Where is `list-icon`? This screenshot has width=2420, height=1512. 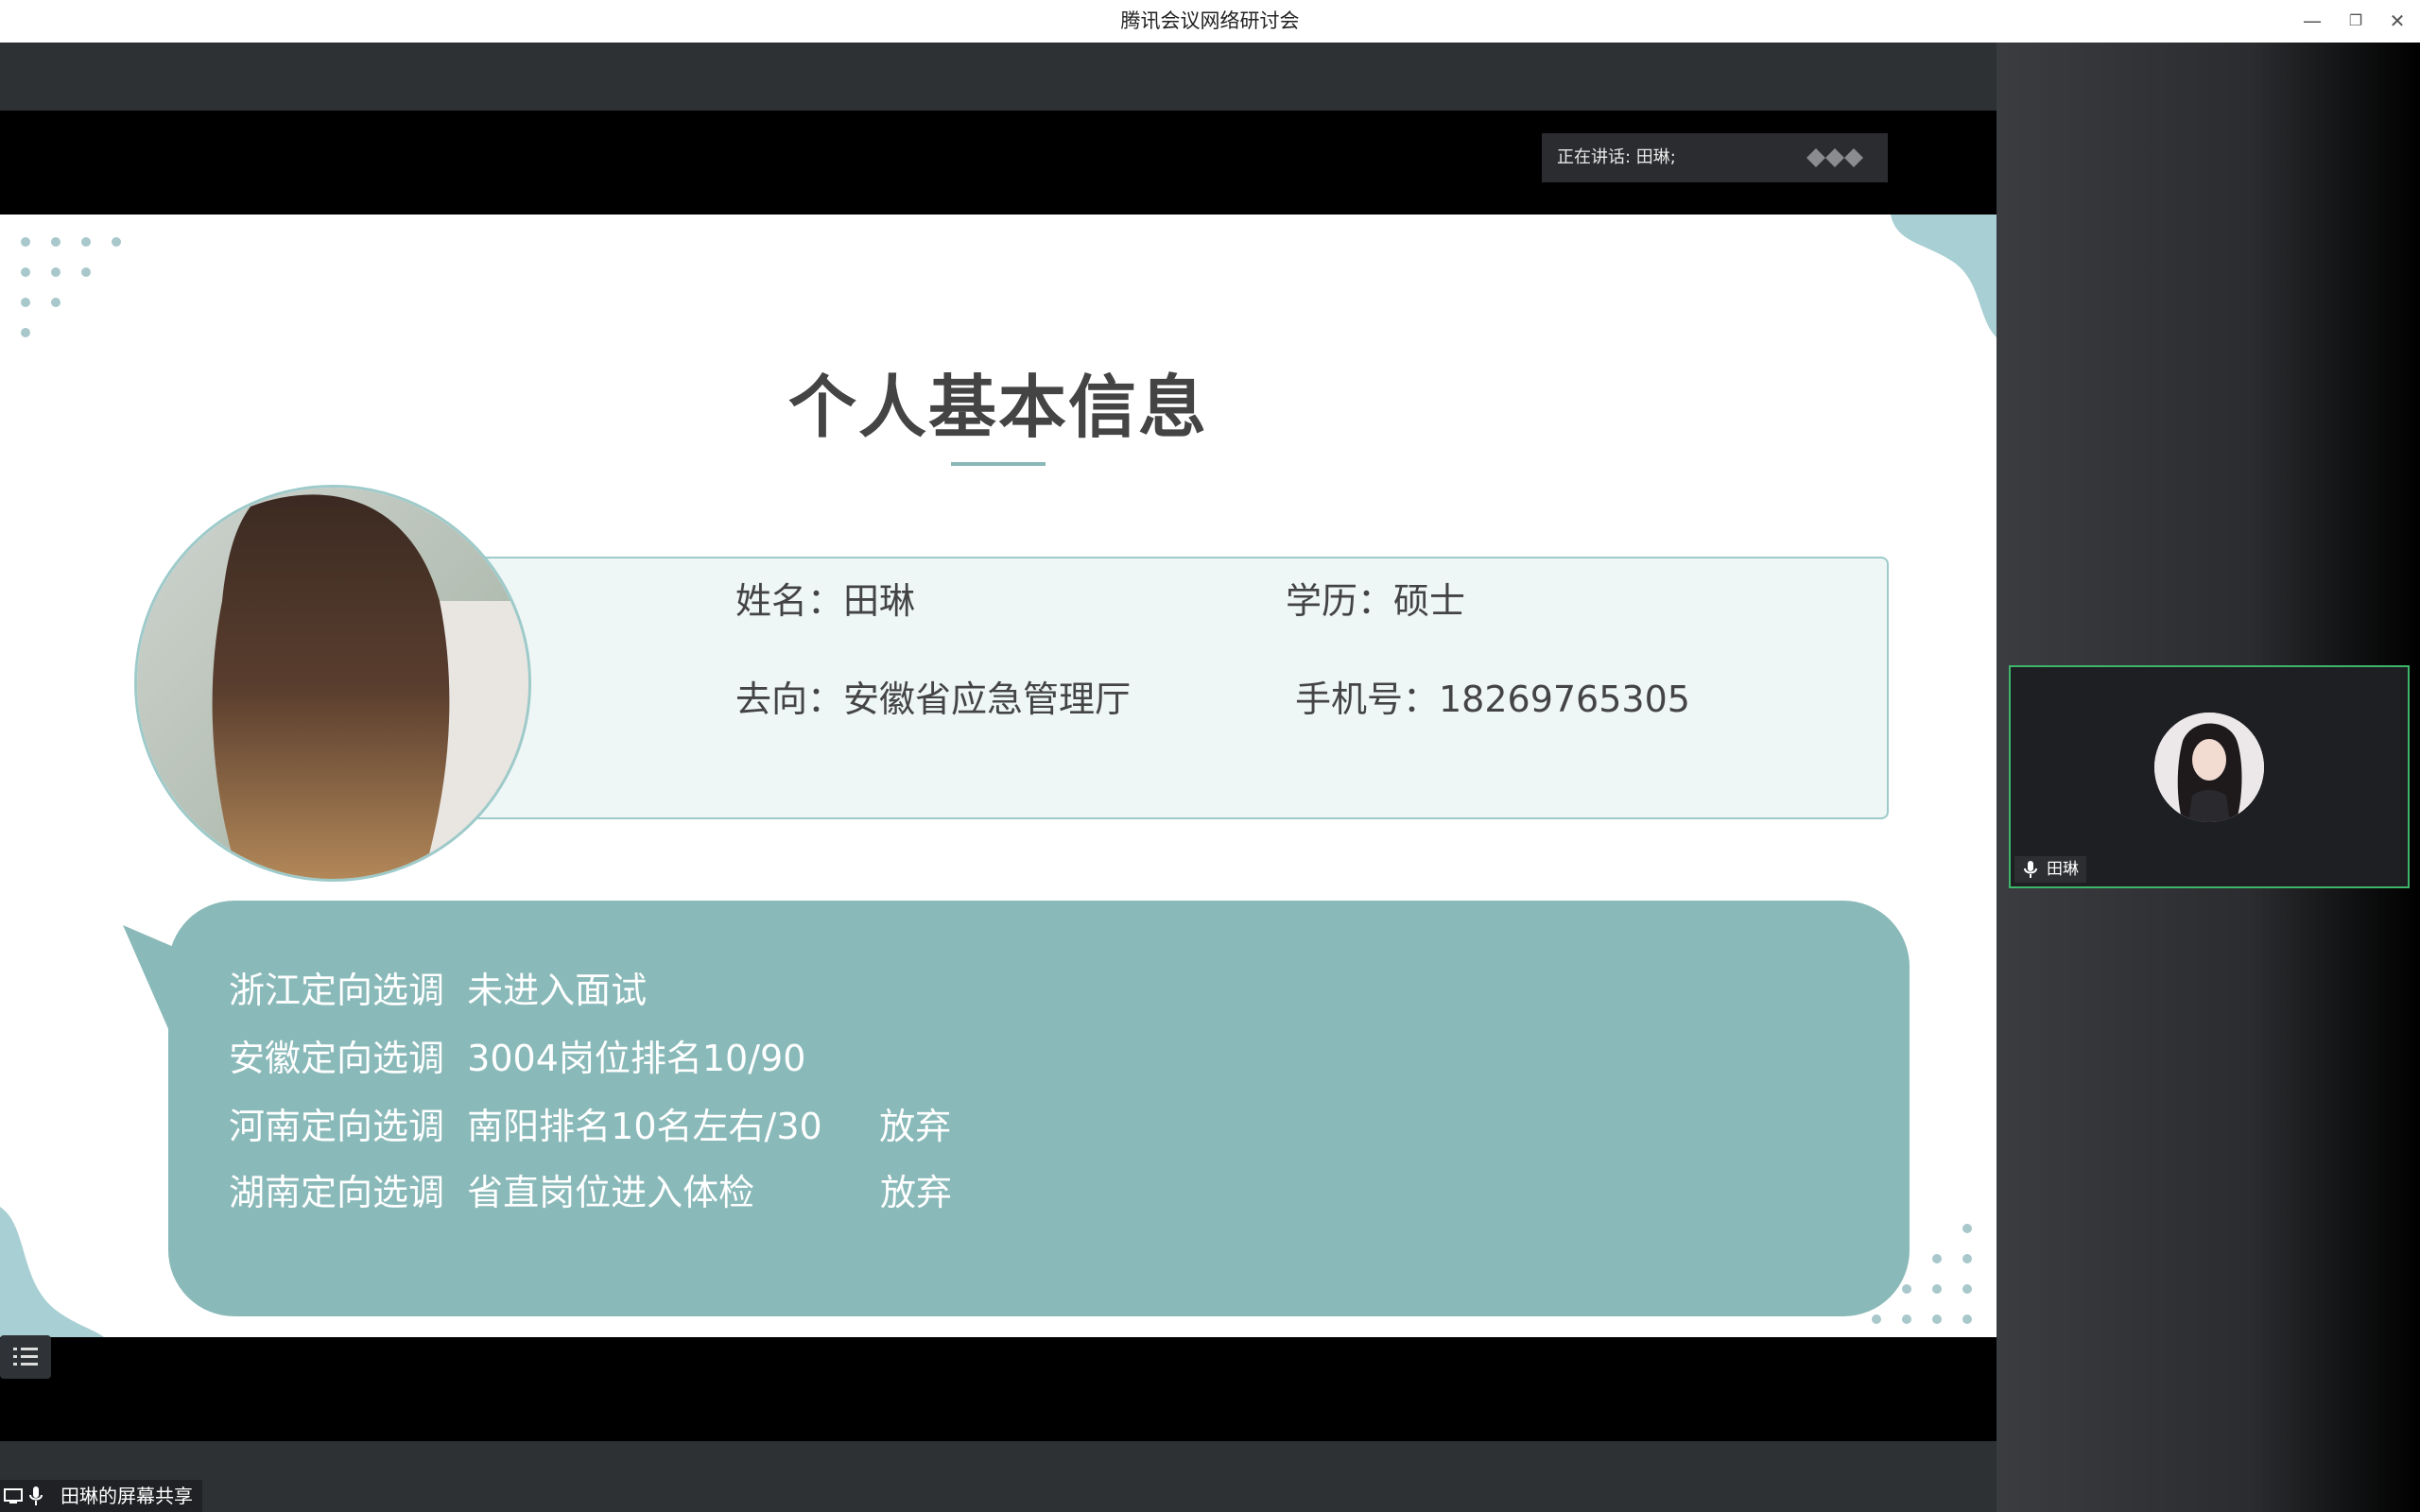 list-icon is located at coordinates (26, 1357).